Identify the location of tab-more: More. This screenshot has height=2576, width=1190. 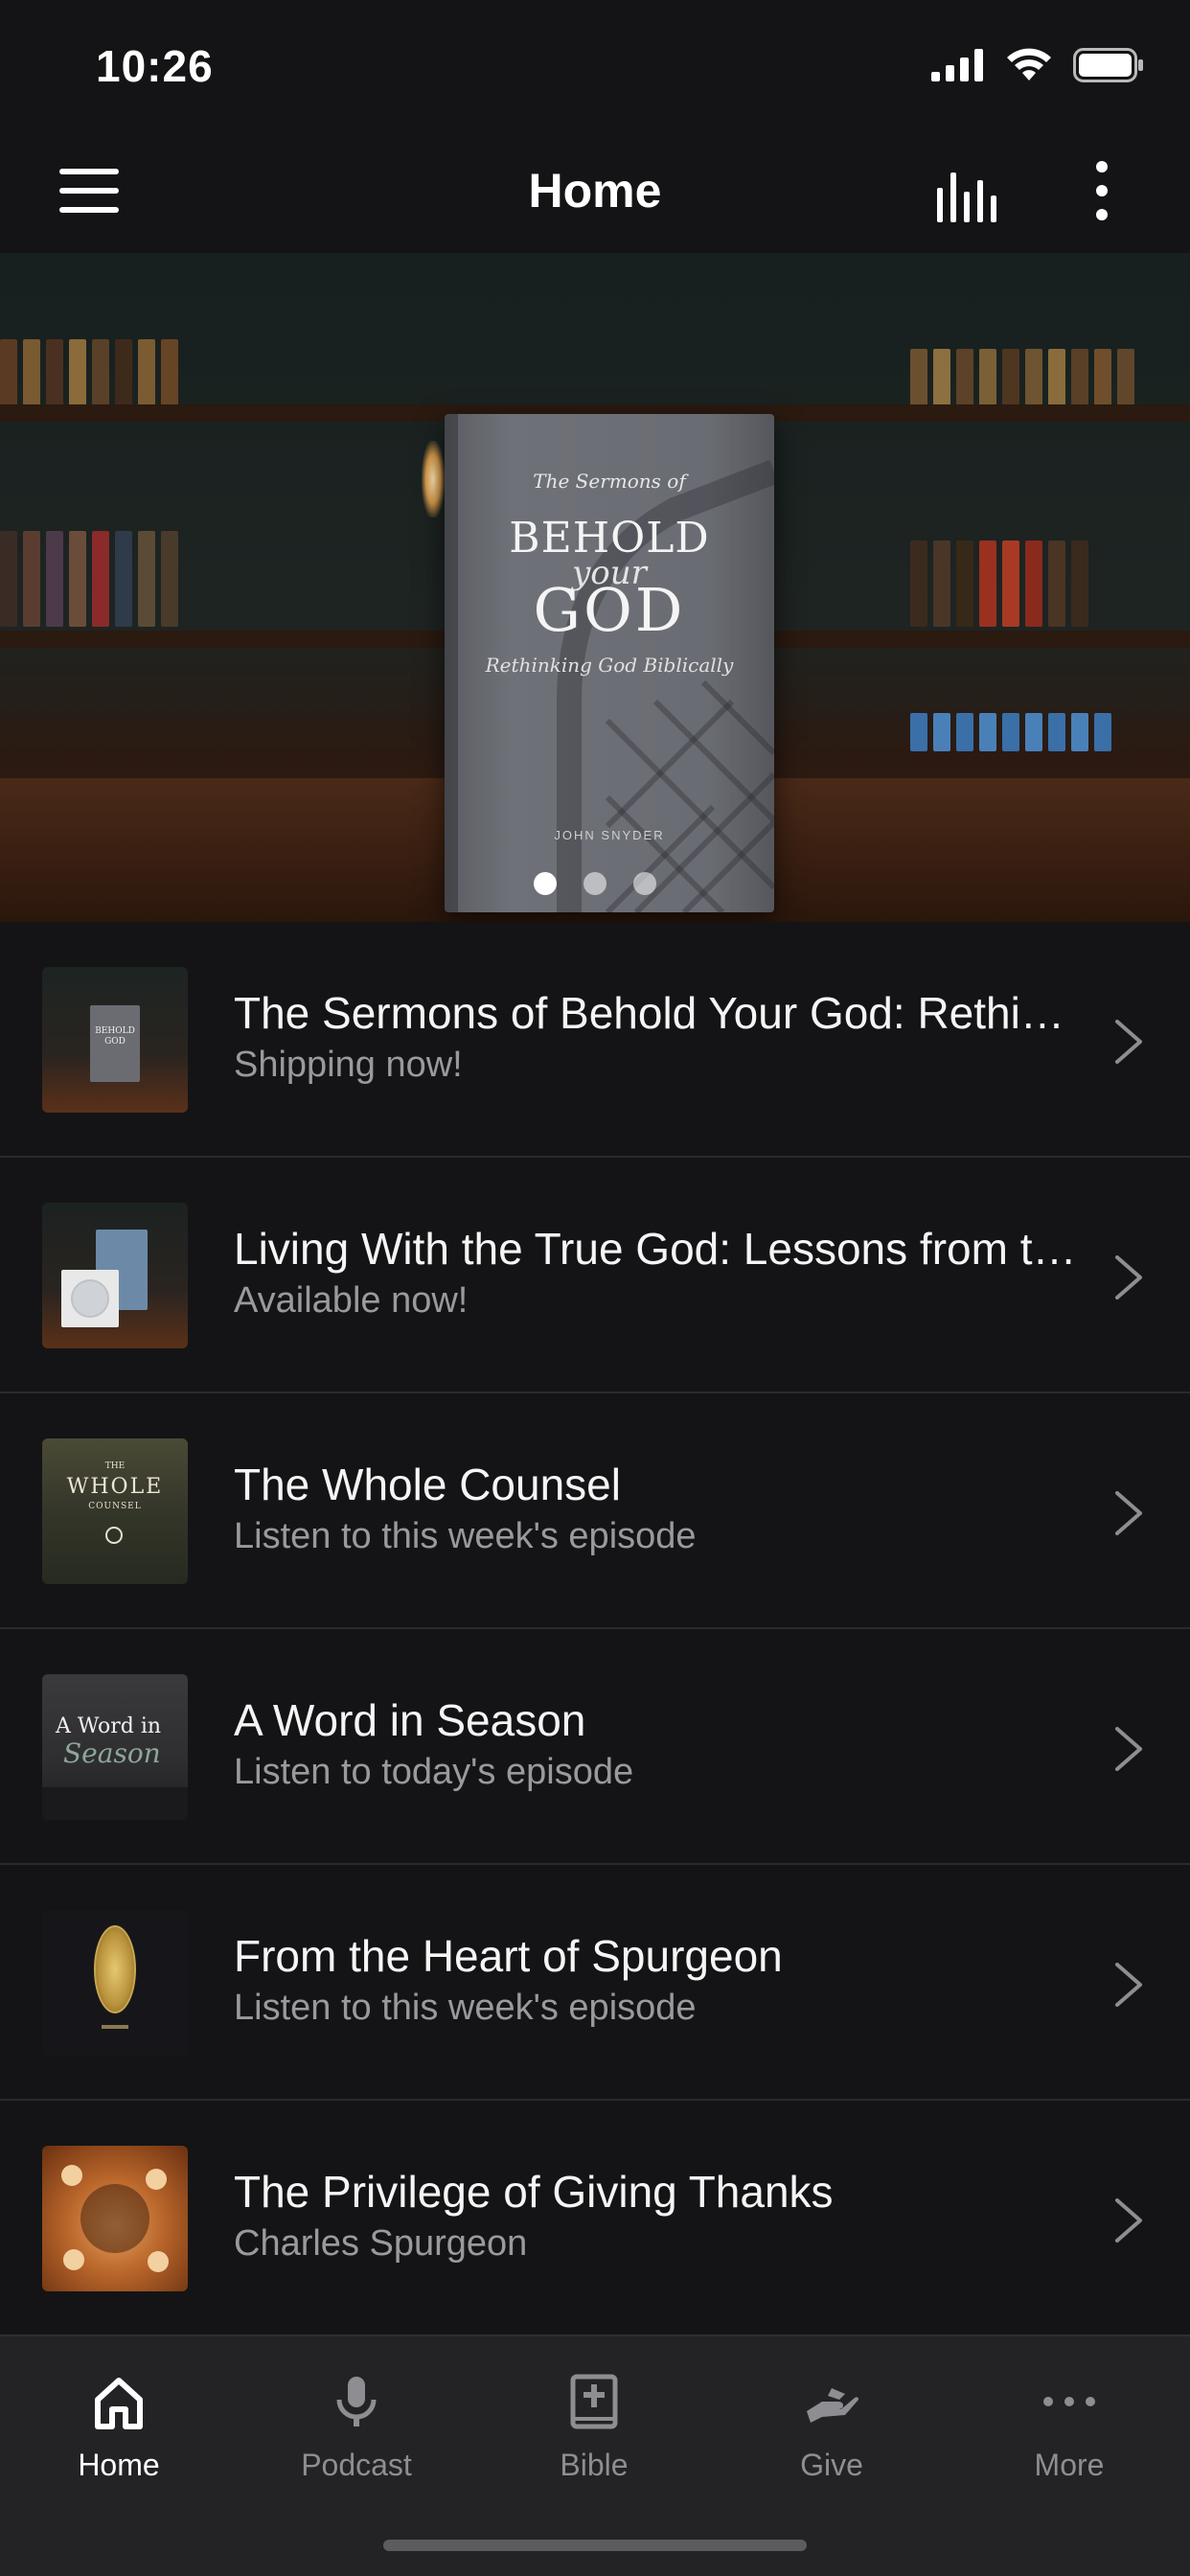
(1069, 2427).